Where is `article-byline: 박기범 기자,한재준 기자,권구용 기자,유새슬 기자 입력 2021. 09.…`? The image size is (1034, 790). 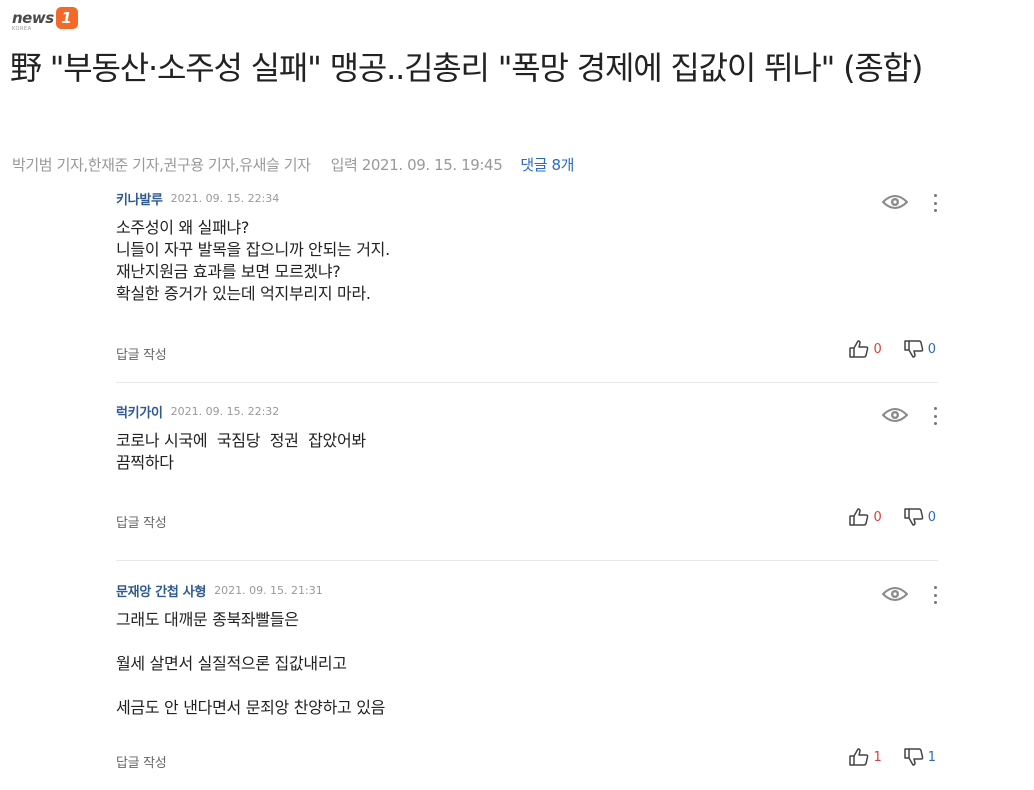
article-byline: 박기범 기자,한재준 기자,권구용 기자,유새슬 기자 입력 2021. 09.… is located at coordinates (293, 164).